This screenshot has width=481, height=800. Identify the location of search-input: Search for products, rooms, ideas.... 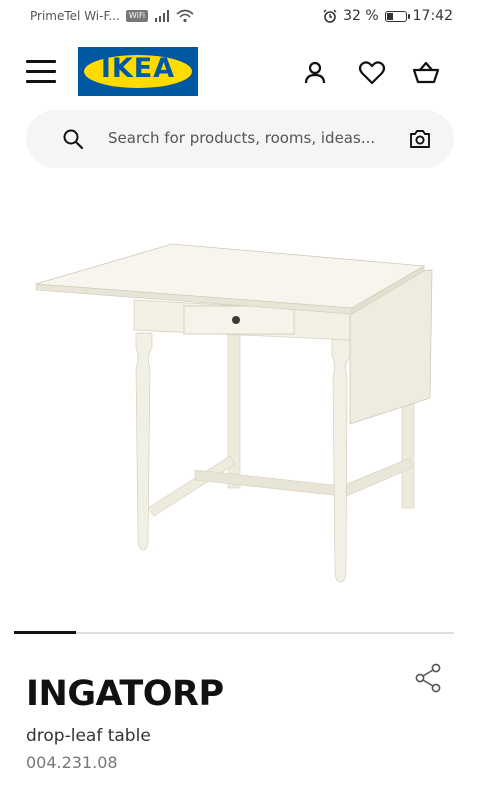
(241, 138).